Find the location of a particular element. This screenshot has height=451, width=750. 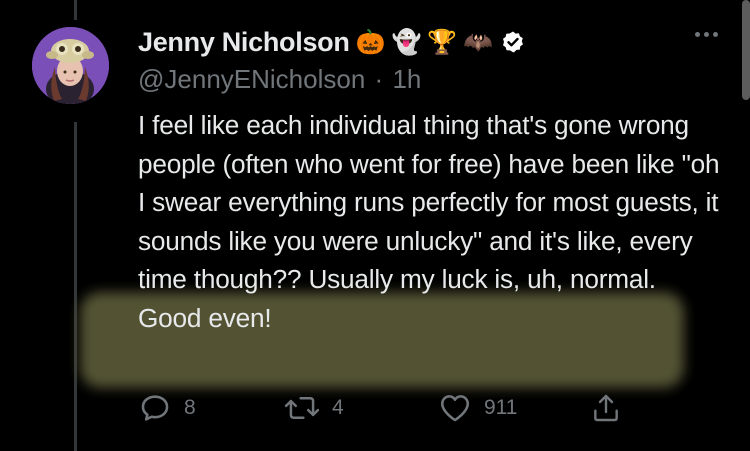

avatar-image is located at coordinates (70, 65).